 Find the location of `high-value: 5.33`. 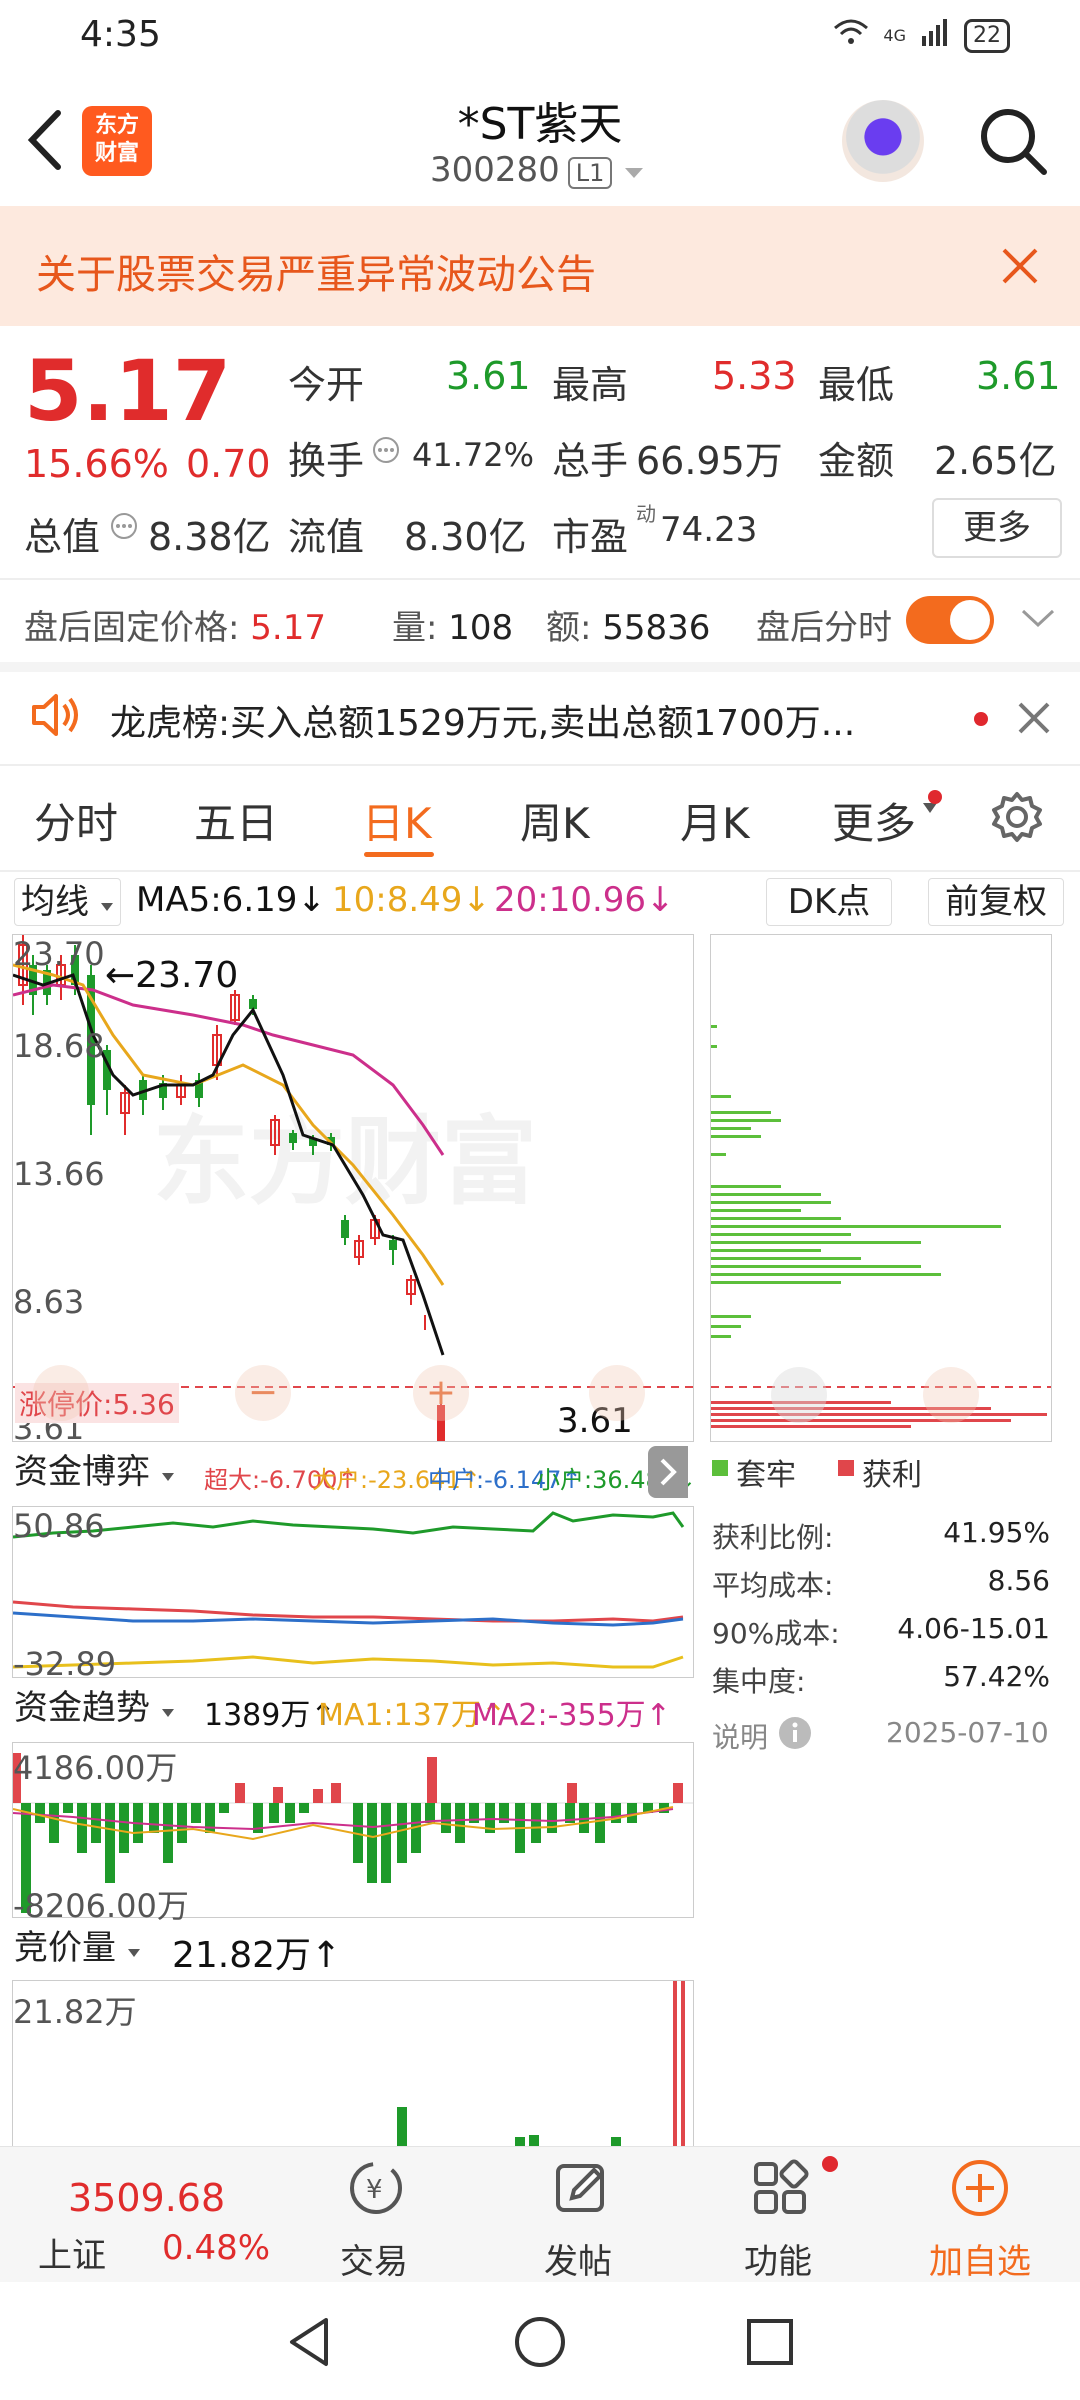

high-value: 5.33 is located at coordinates (754, 376).